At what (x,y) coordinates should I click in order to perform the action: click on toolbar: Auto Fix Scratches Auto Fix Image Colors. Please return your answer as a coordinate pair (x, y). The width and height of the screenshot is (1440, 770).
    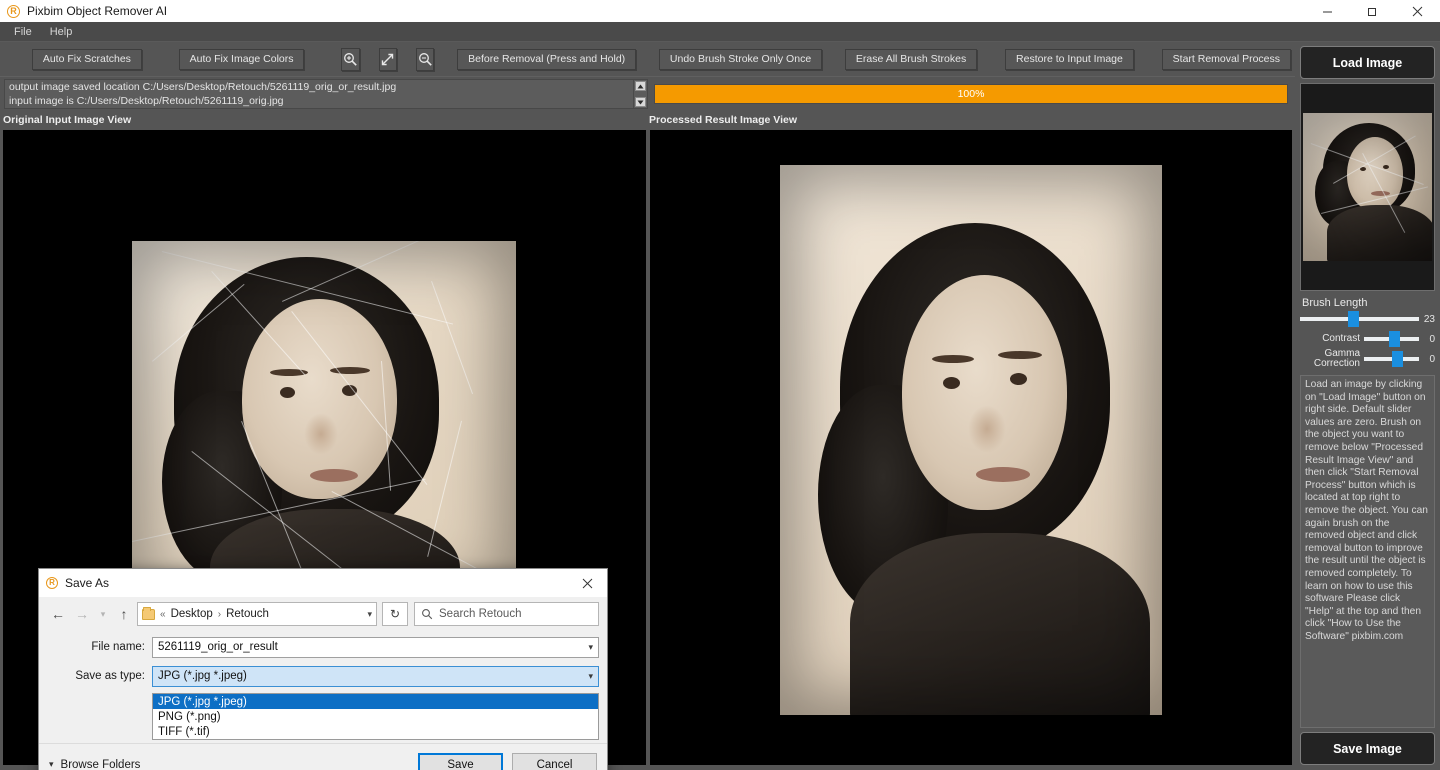
    Looking at the image, I should click on (647, 59).